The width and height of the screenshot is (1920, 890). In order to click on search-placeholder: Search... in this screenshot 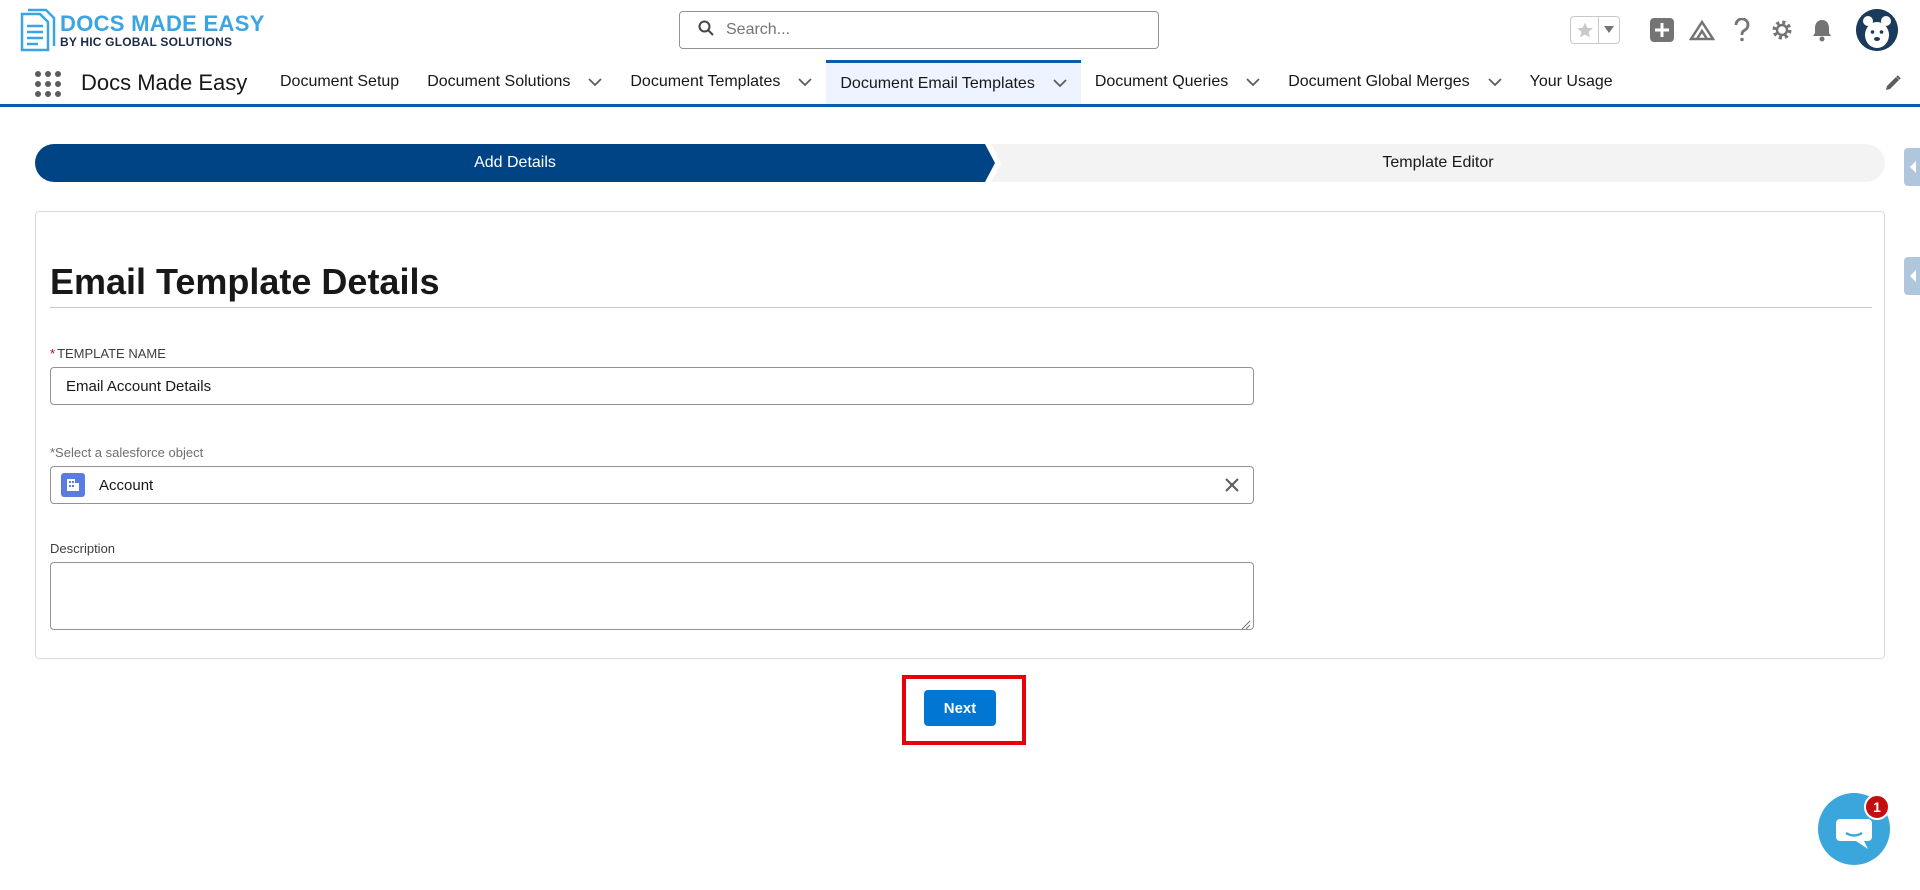, I will do `click(758, 29)`.